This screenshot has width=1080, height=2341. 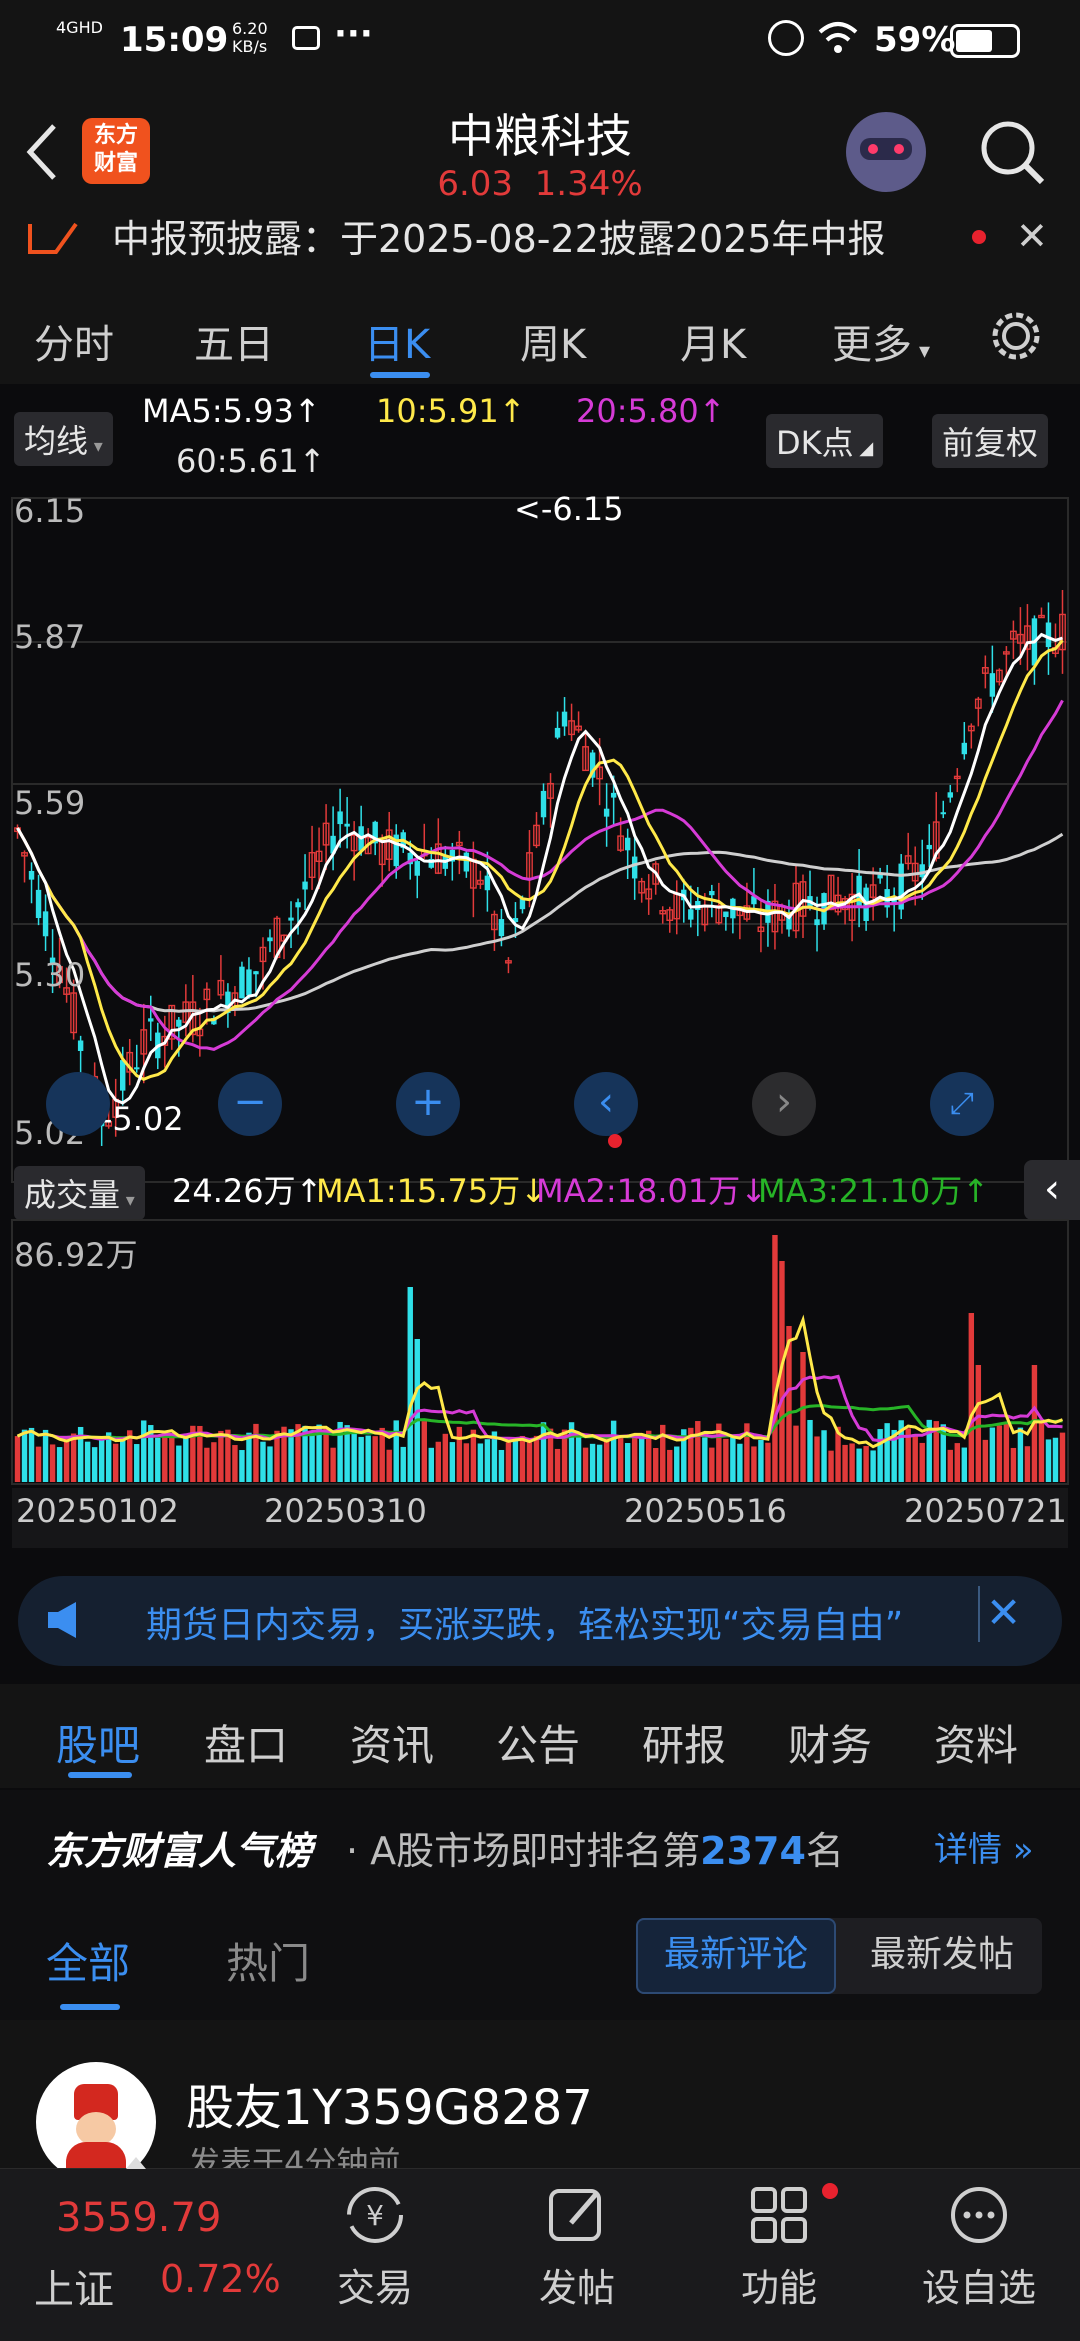 What do you see at coordinates (174, 40) in the screenshot?
I see `status-time: 15:09` at bounding box center [174, 40].